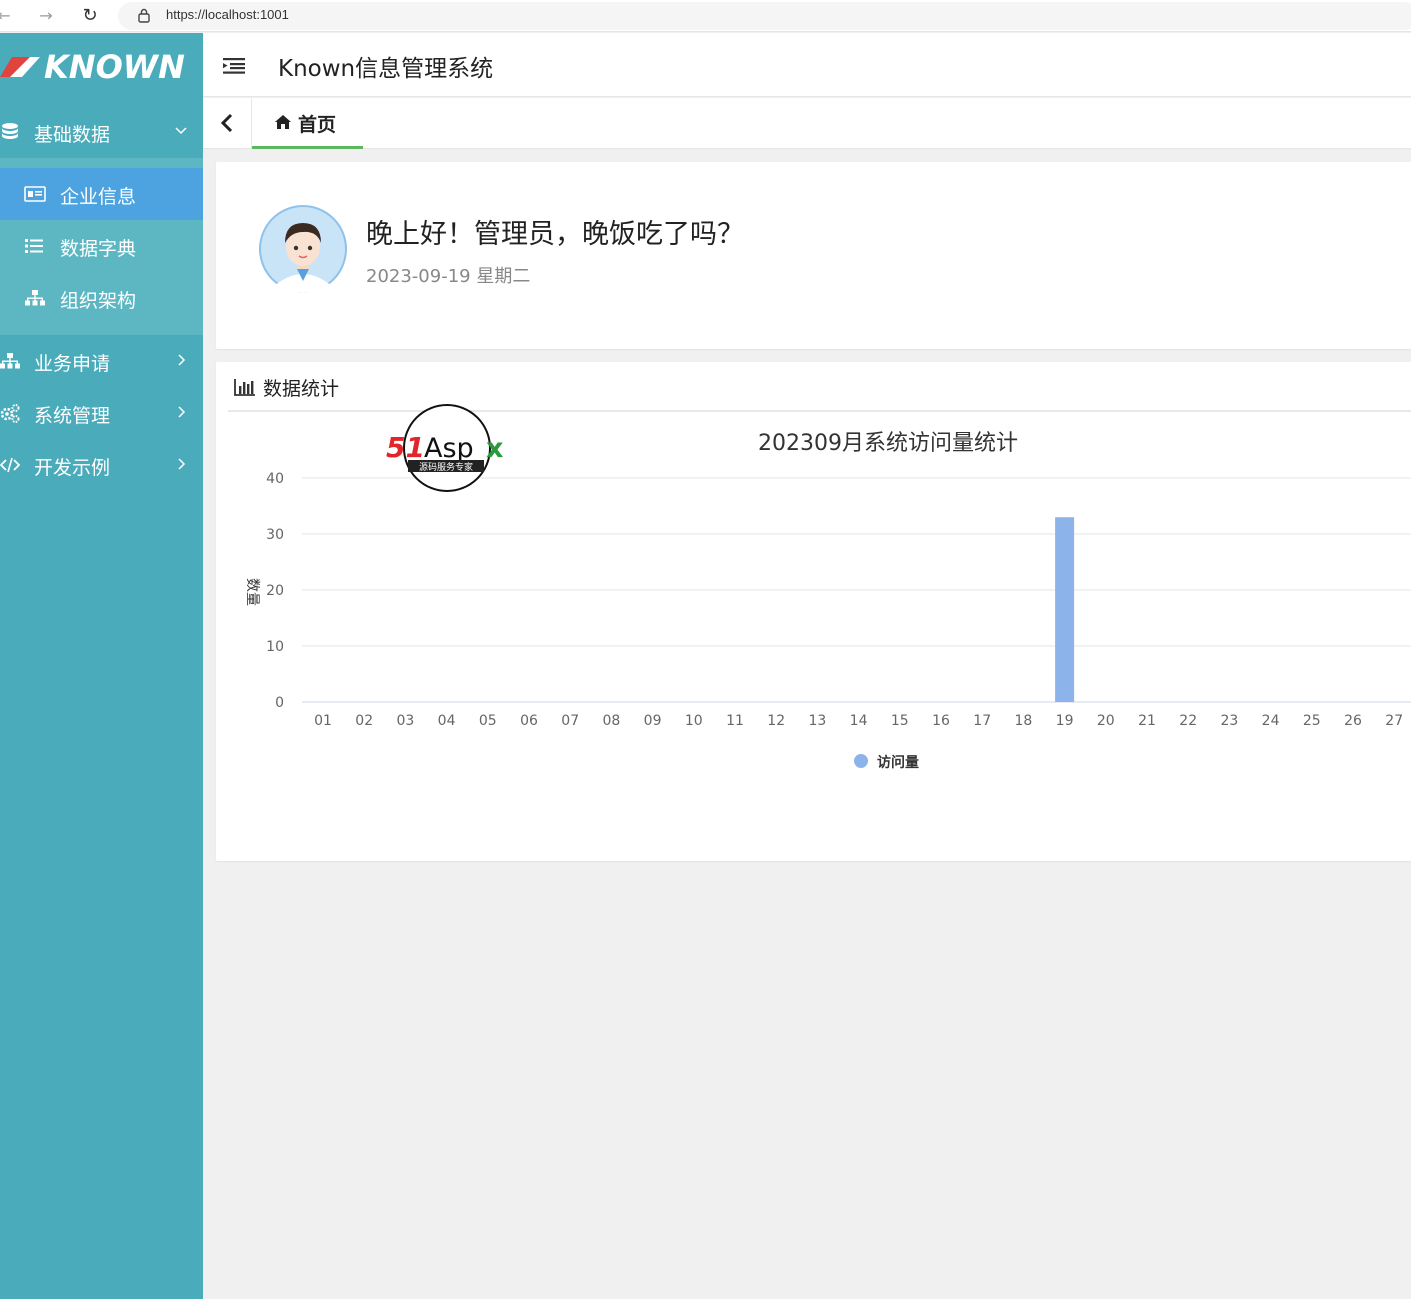 The width and height of the screenshot is (1411, 1299). Describe the element at coordinates (611, 721) in the screenshot. I see `x-tick-label: 08` at that location.